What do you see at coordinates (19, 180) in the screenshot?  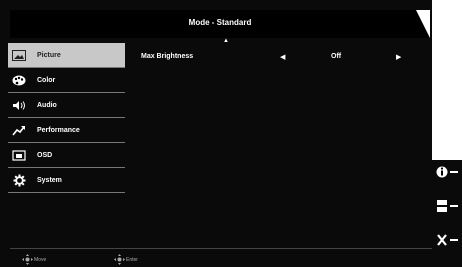 I see `gear-icon` at bounding box center [19, 180].